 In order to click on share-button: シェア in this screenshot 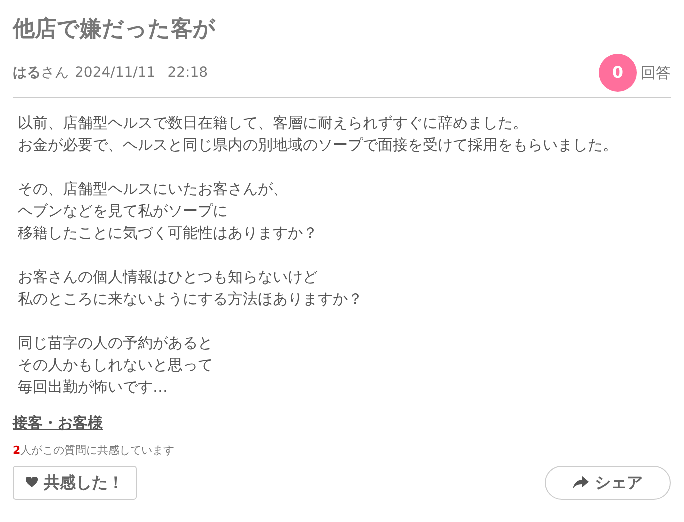, I will do `click(608, 483)`.